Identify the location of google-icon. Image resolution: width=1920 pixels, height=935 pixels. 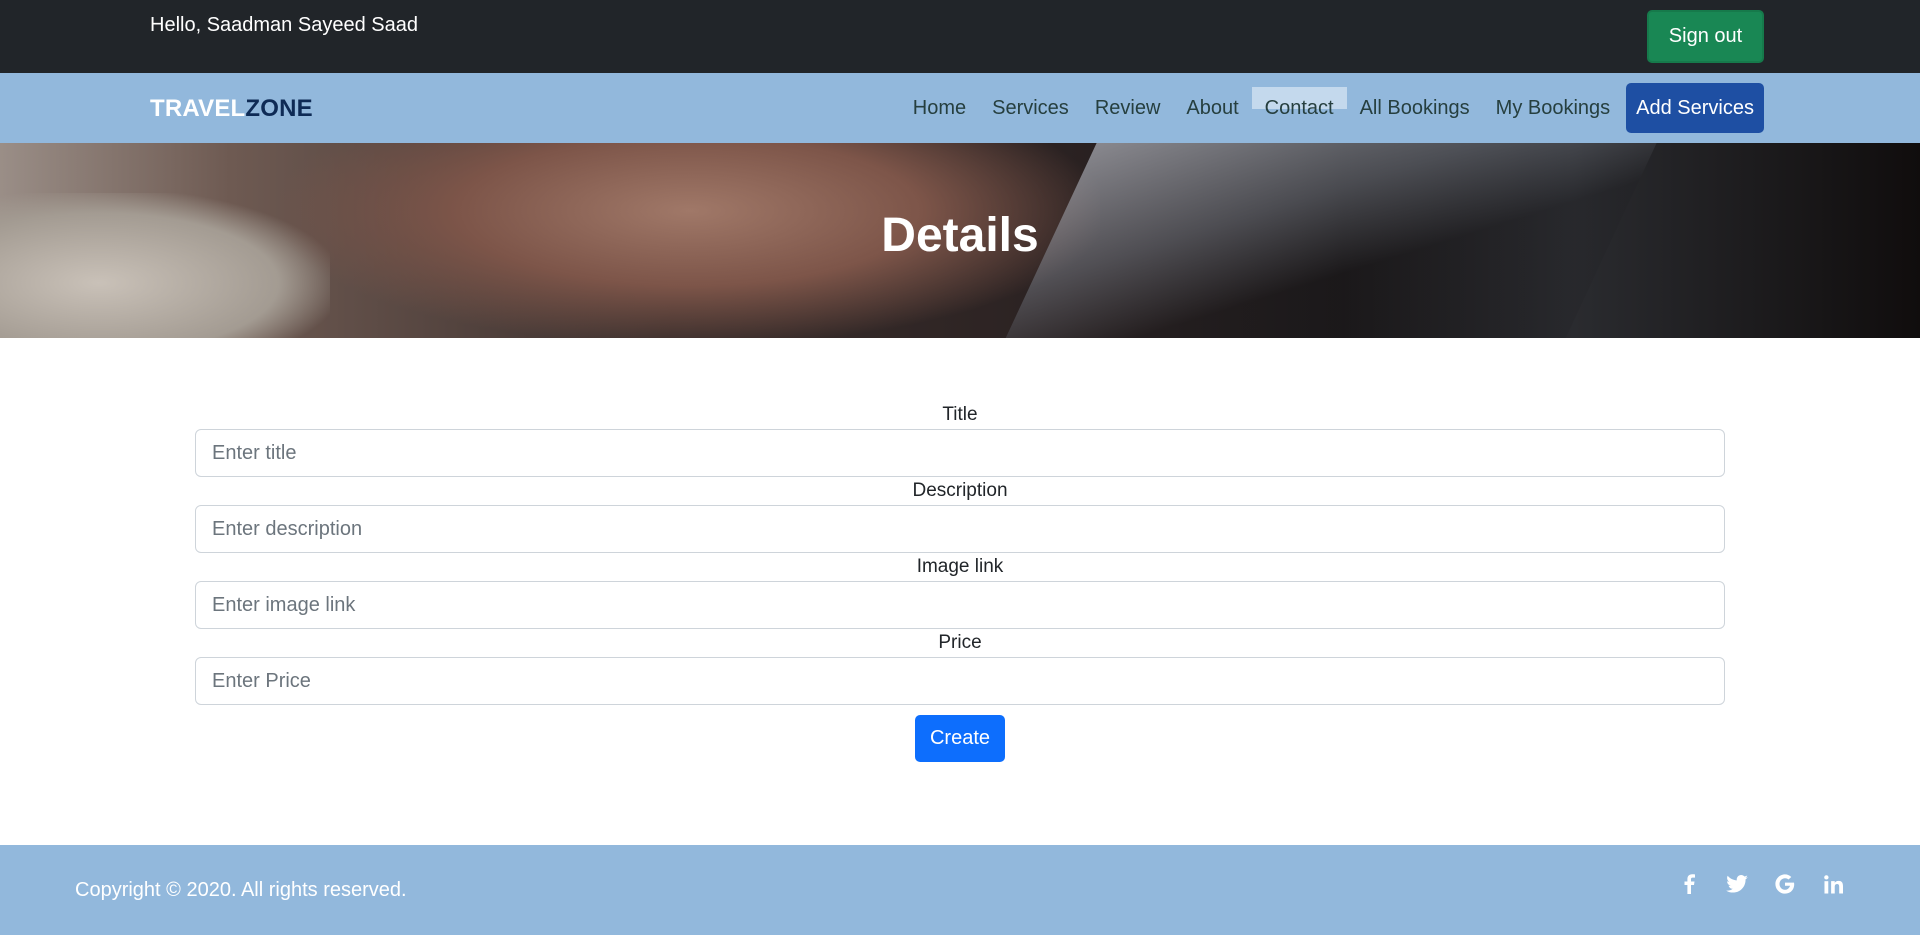
(1785, 884).